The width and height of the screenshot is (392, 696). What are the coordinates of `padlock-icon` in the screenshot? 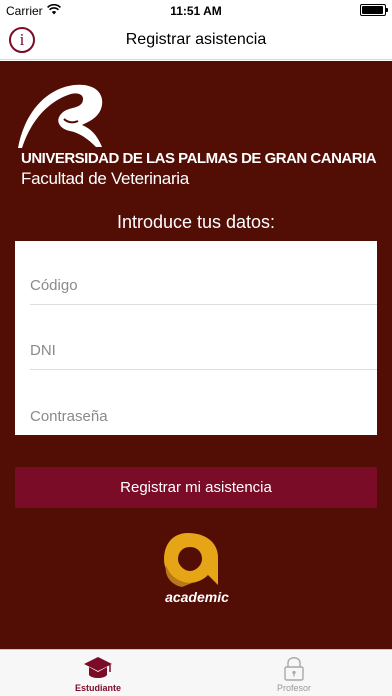 It's located at (294, 669).